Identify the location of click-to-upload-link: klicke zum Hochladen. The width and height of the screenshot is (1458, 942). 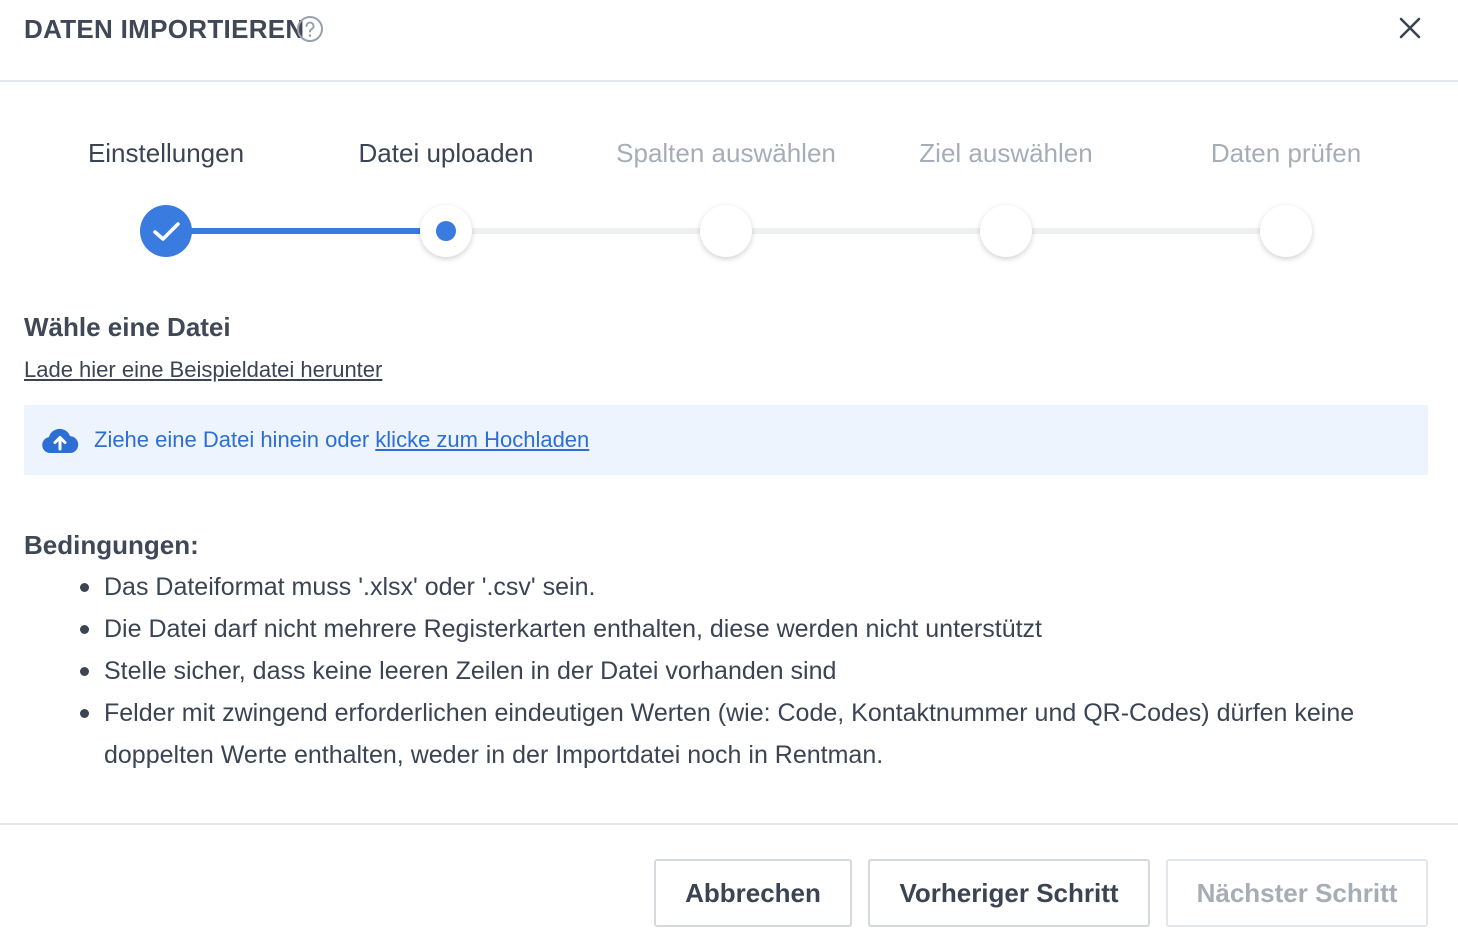
(482, 439).